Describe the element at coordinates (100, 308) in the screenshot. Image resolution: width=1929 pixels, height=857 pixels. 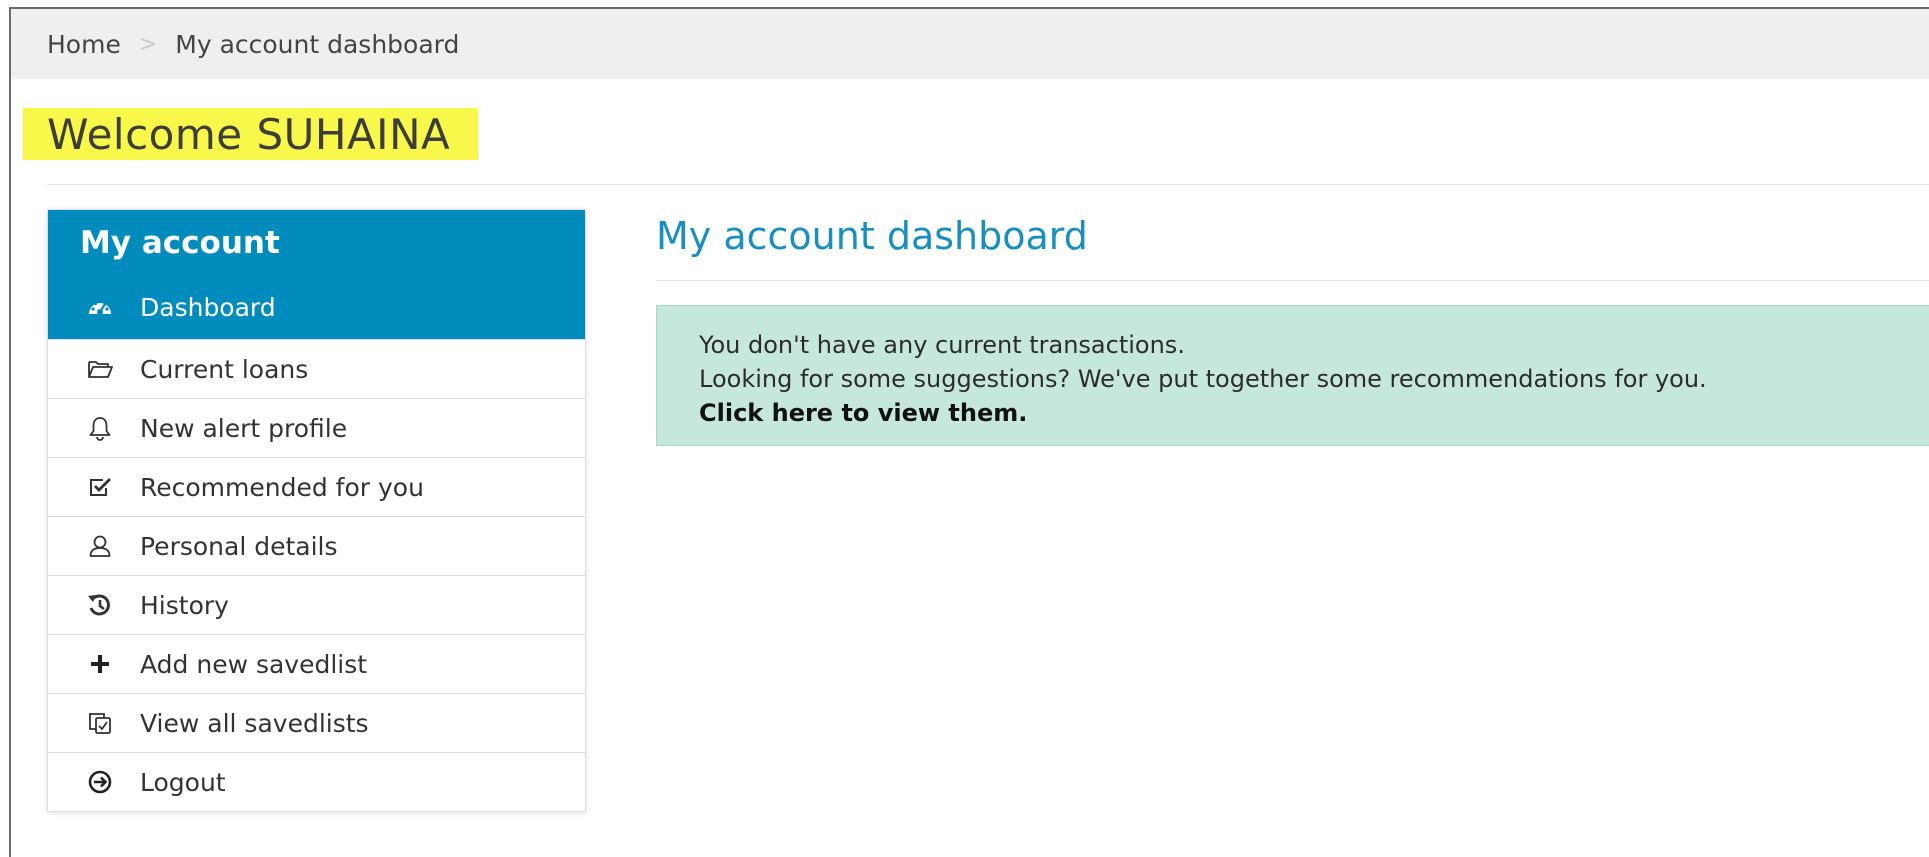
I see `dashboard-icon` at that location.